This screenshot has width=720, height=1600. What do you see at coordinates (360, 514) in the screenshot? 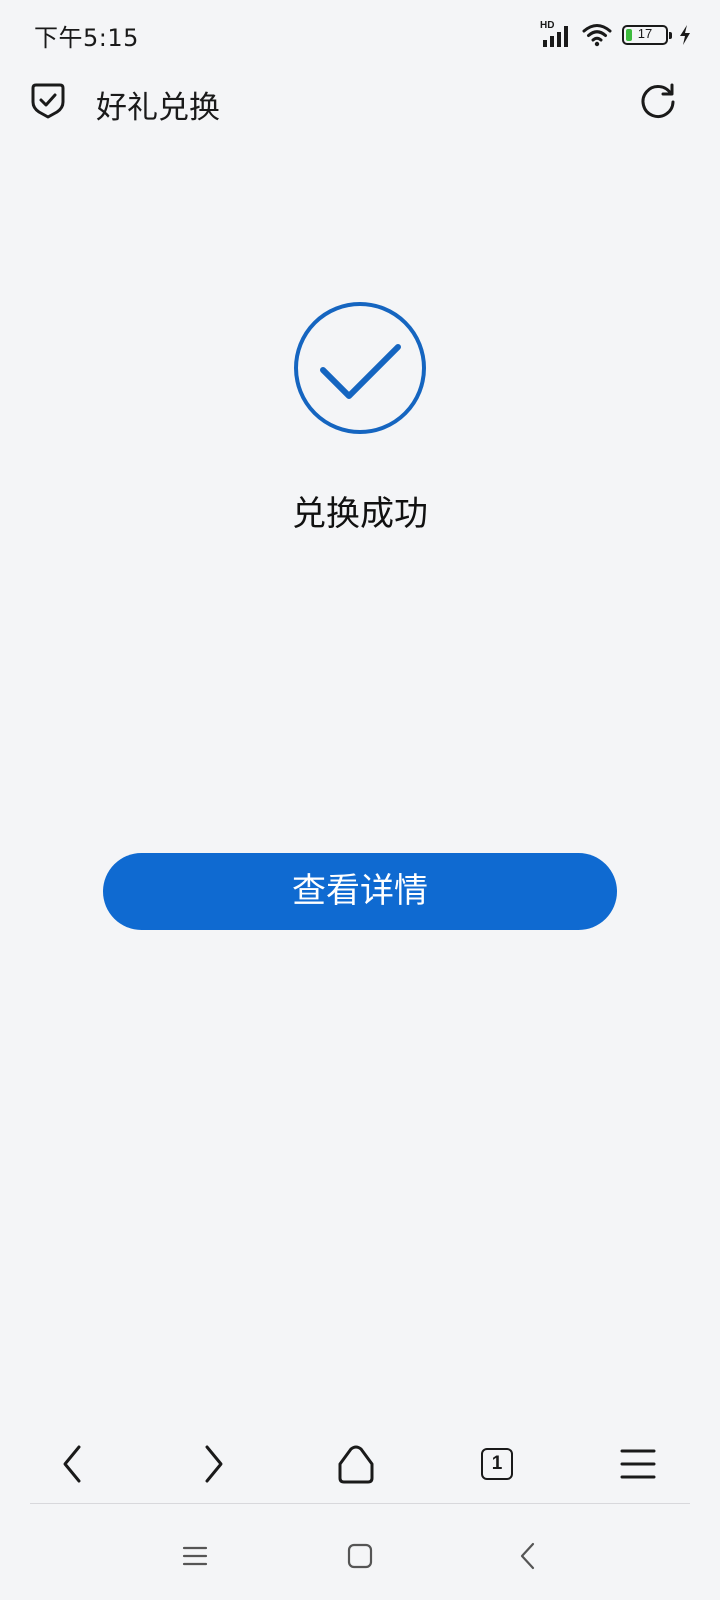
I see `success-message: 兑换成功` at bounding box center [360, 514].